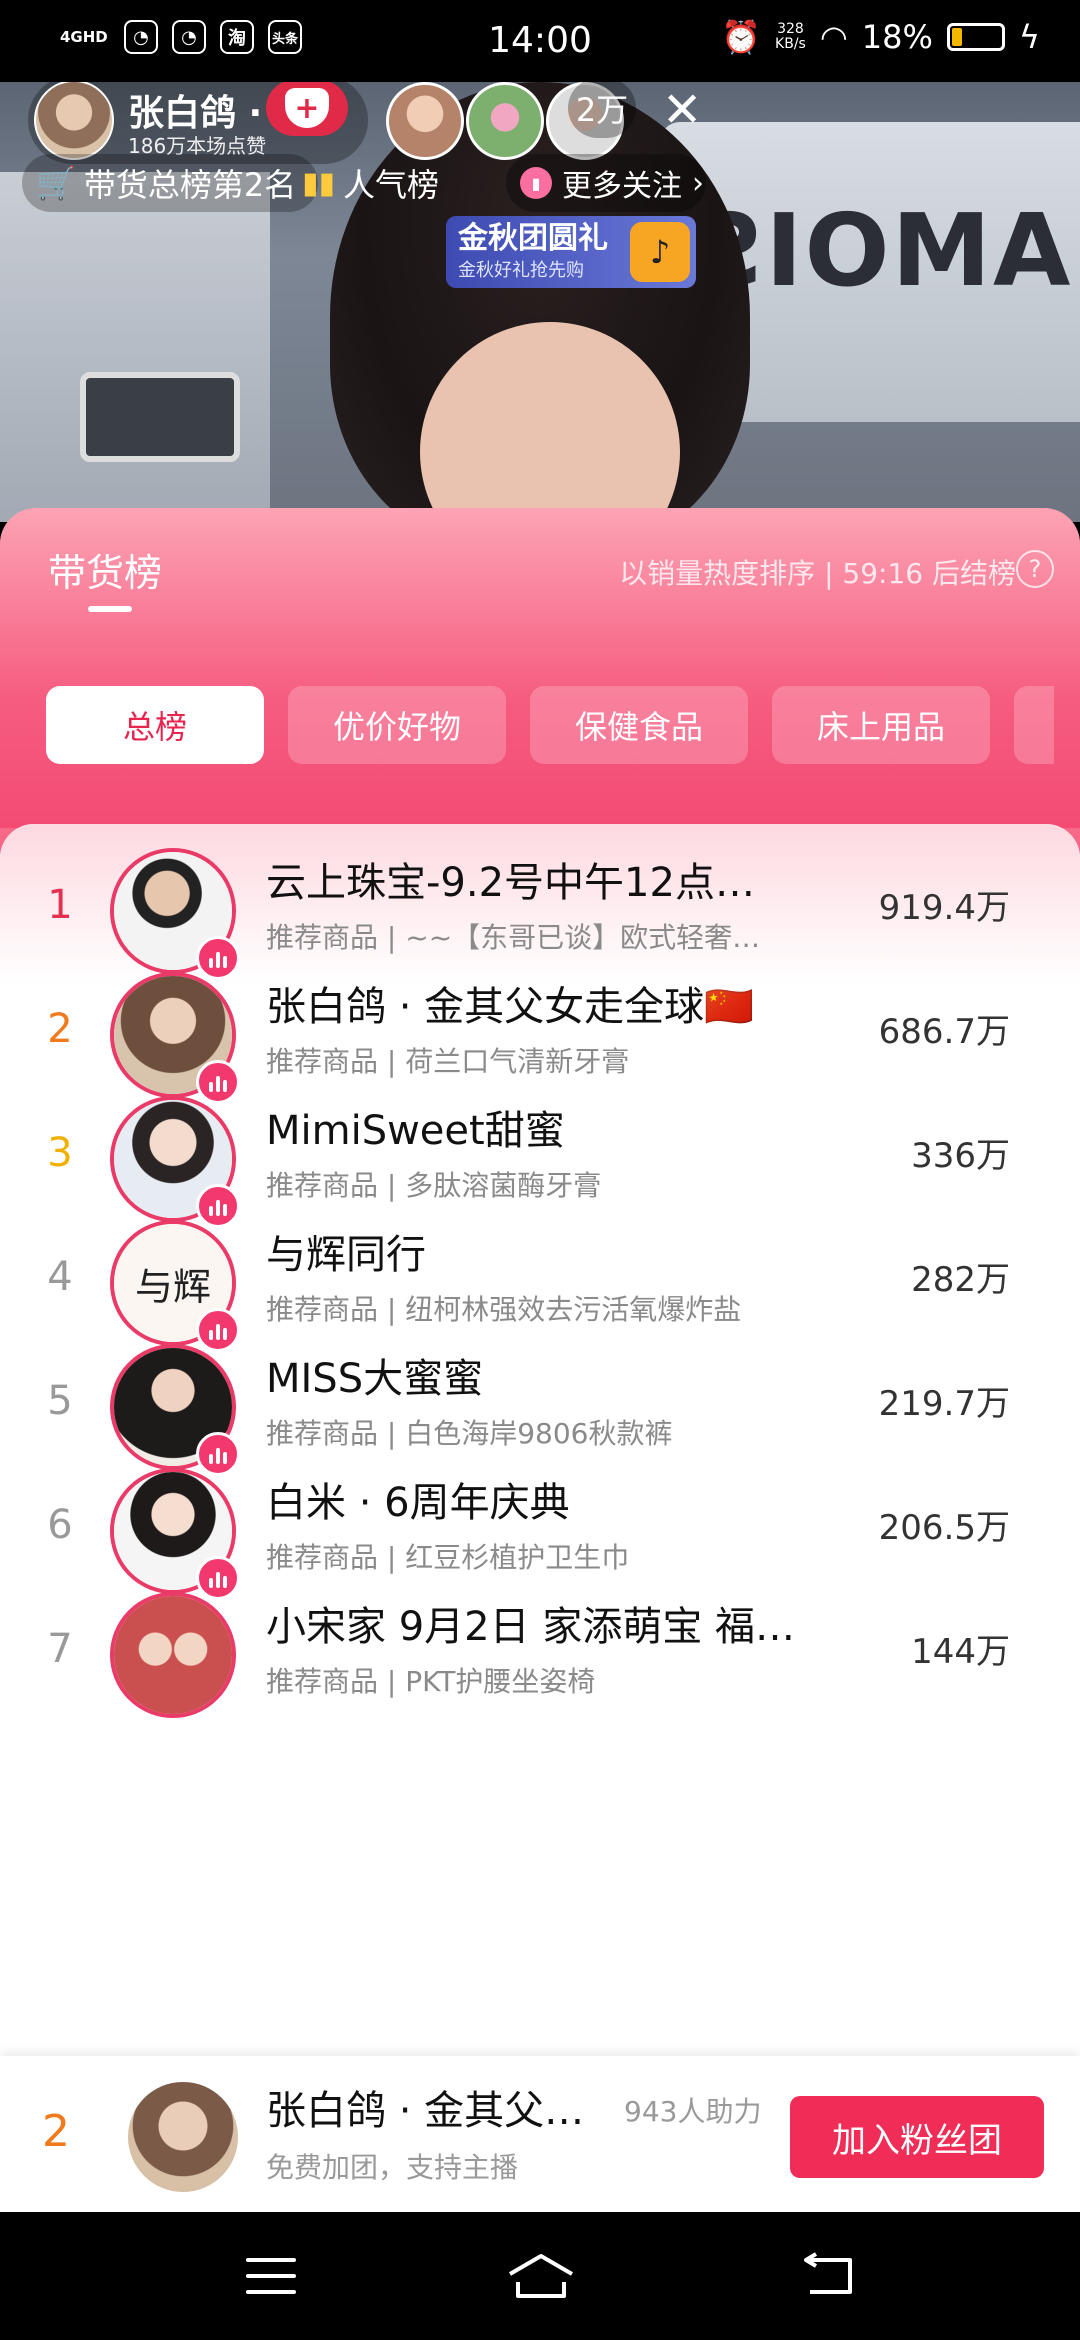 Image resolution: width=1080 pixels, height=2340 pixels. I want to click on fan-club-hint: 免费加团，支持主播, so click(392, 2167).